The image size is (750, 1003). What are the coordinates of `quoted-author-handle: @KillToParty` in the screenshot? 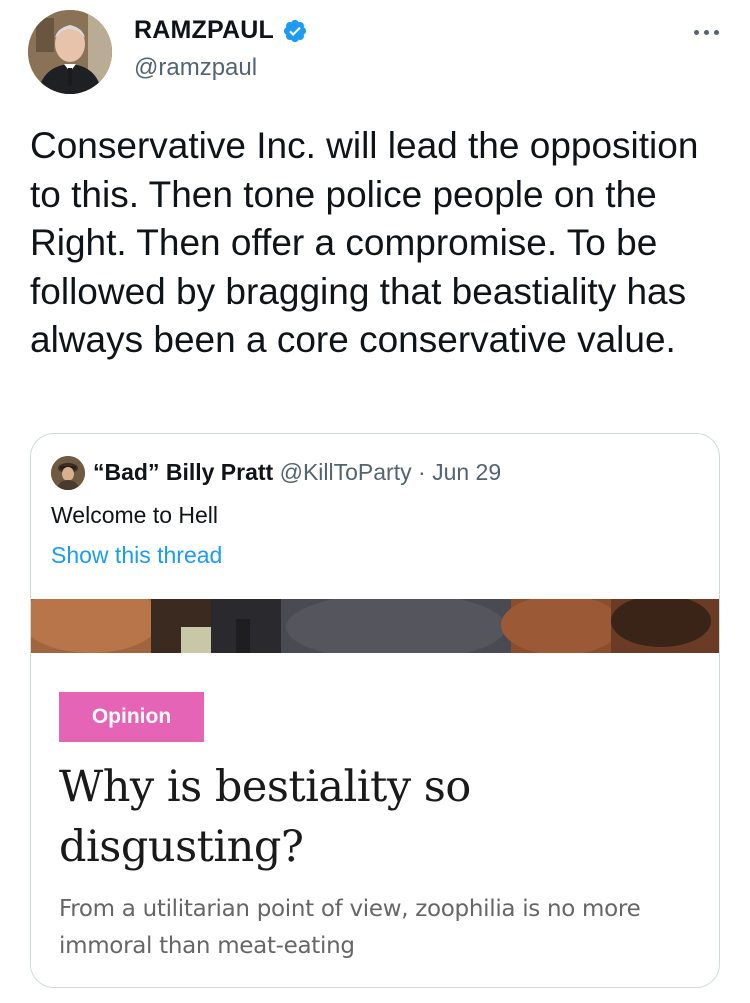 It's located at (346, 472).